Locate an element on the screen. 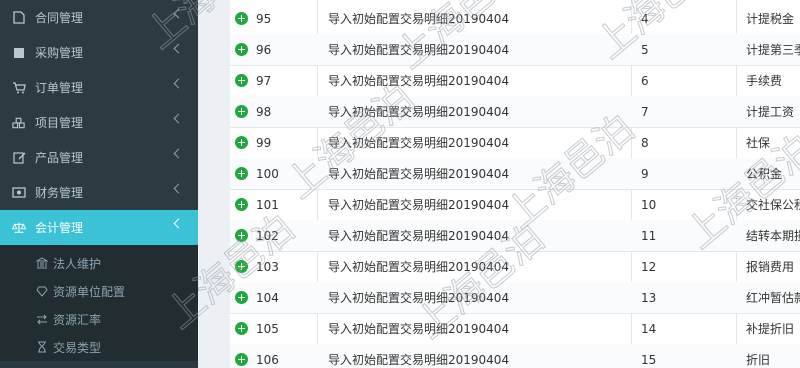 This screenshot has height=368, width=800. hourglass-icon is located at coordinates (42, 347).